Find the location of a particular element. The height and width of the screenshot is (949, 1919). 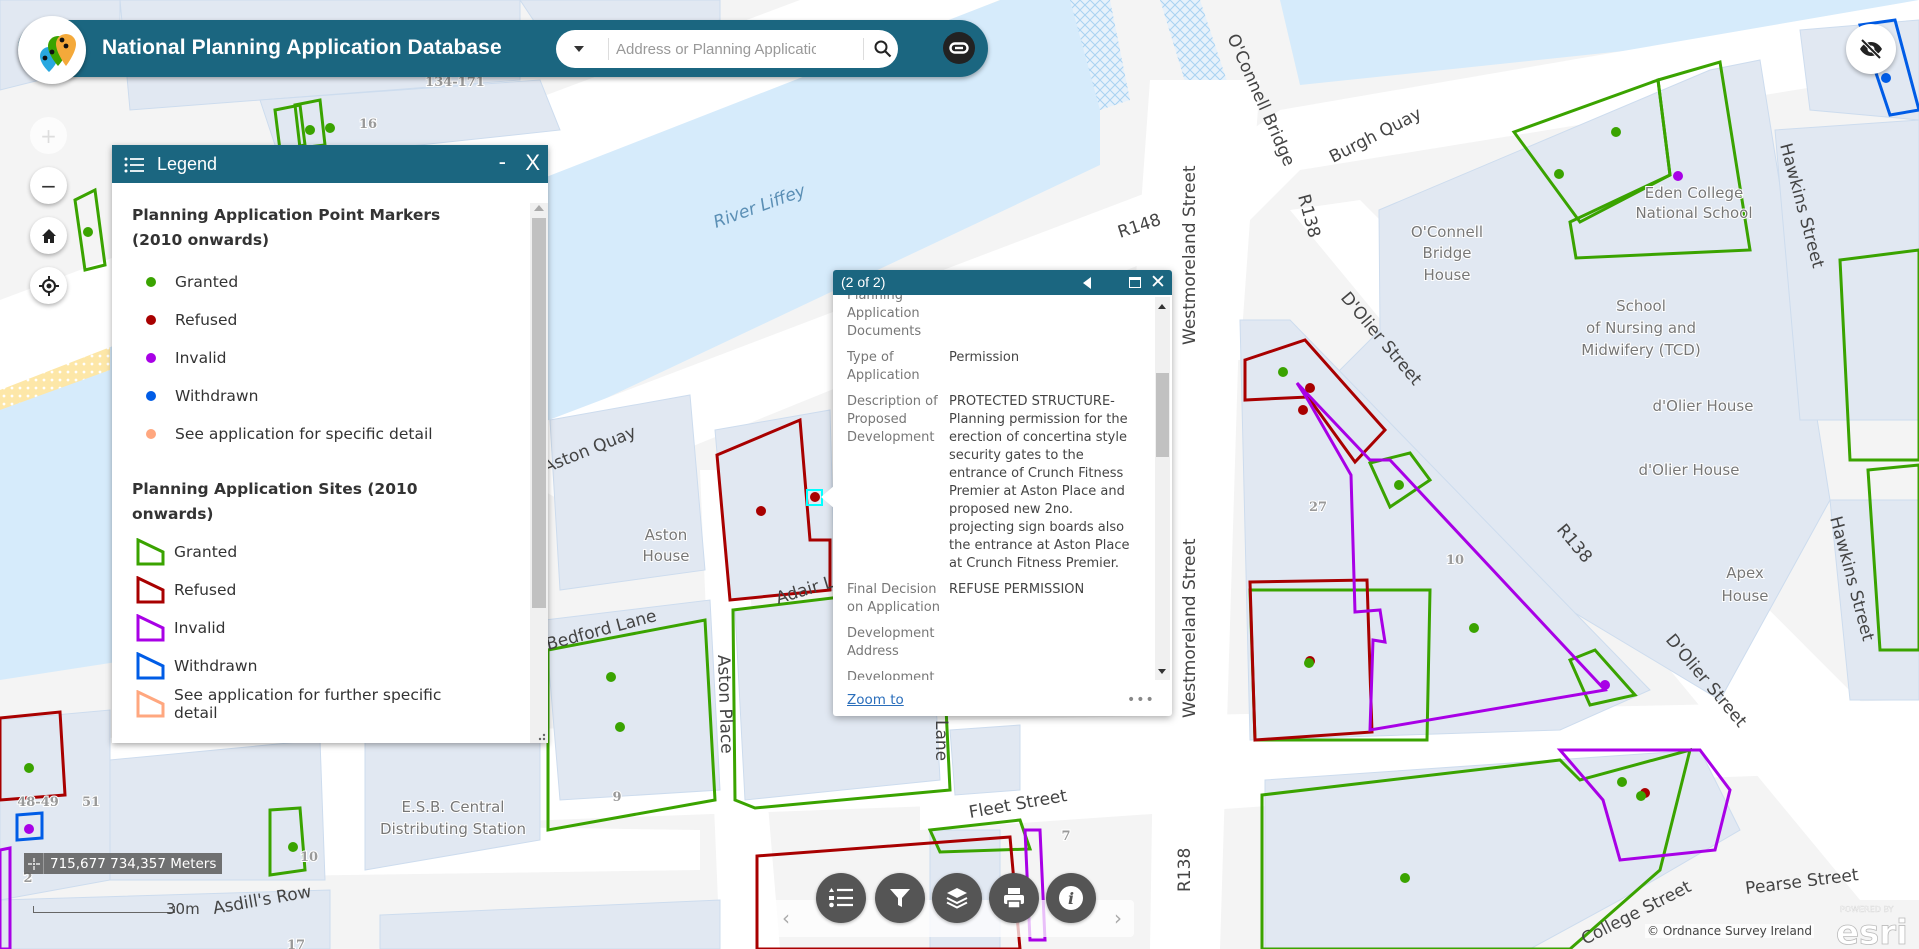

popup-counter: (2 of 2) is located at coordinates (863, 282).